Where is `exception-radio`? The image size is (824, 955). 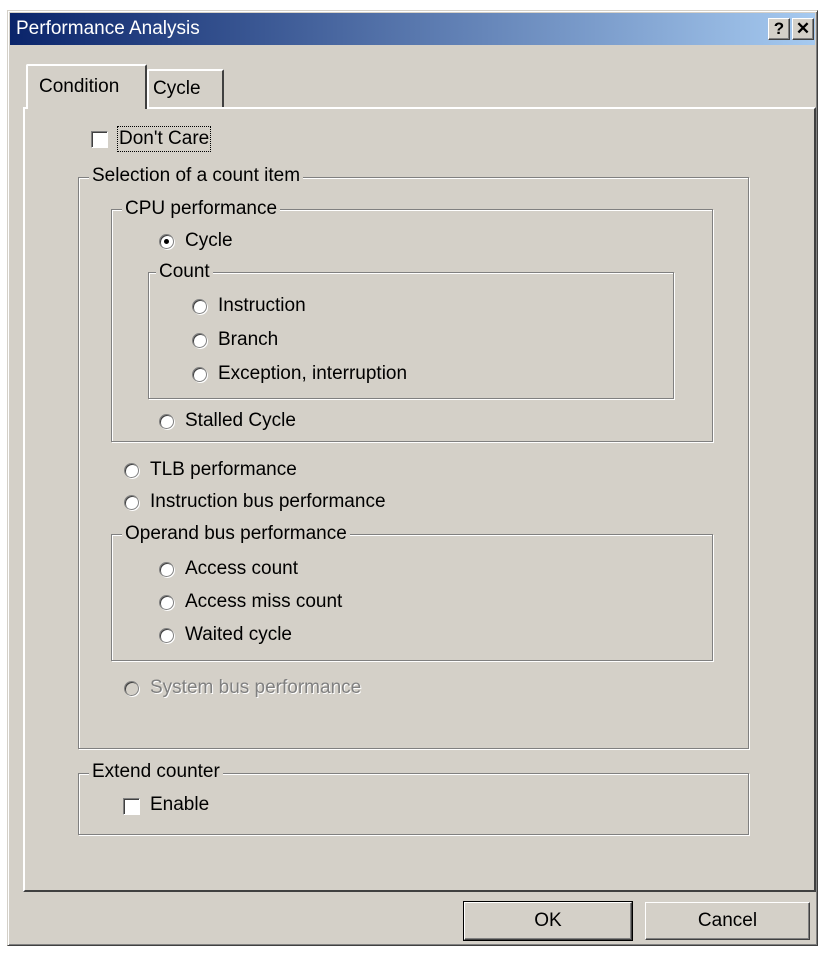 exception-radio is located at coordinates (199, 374).